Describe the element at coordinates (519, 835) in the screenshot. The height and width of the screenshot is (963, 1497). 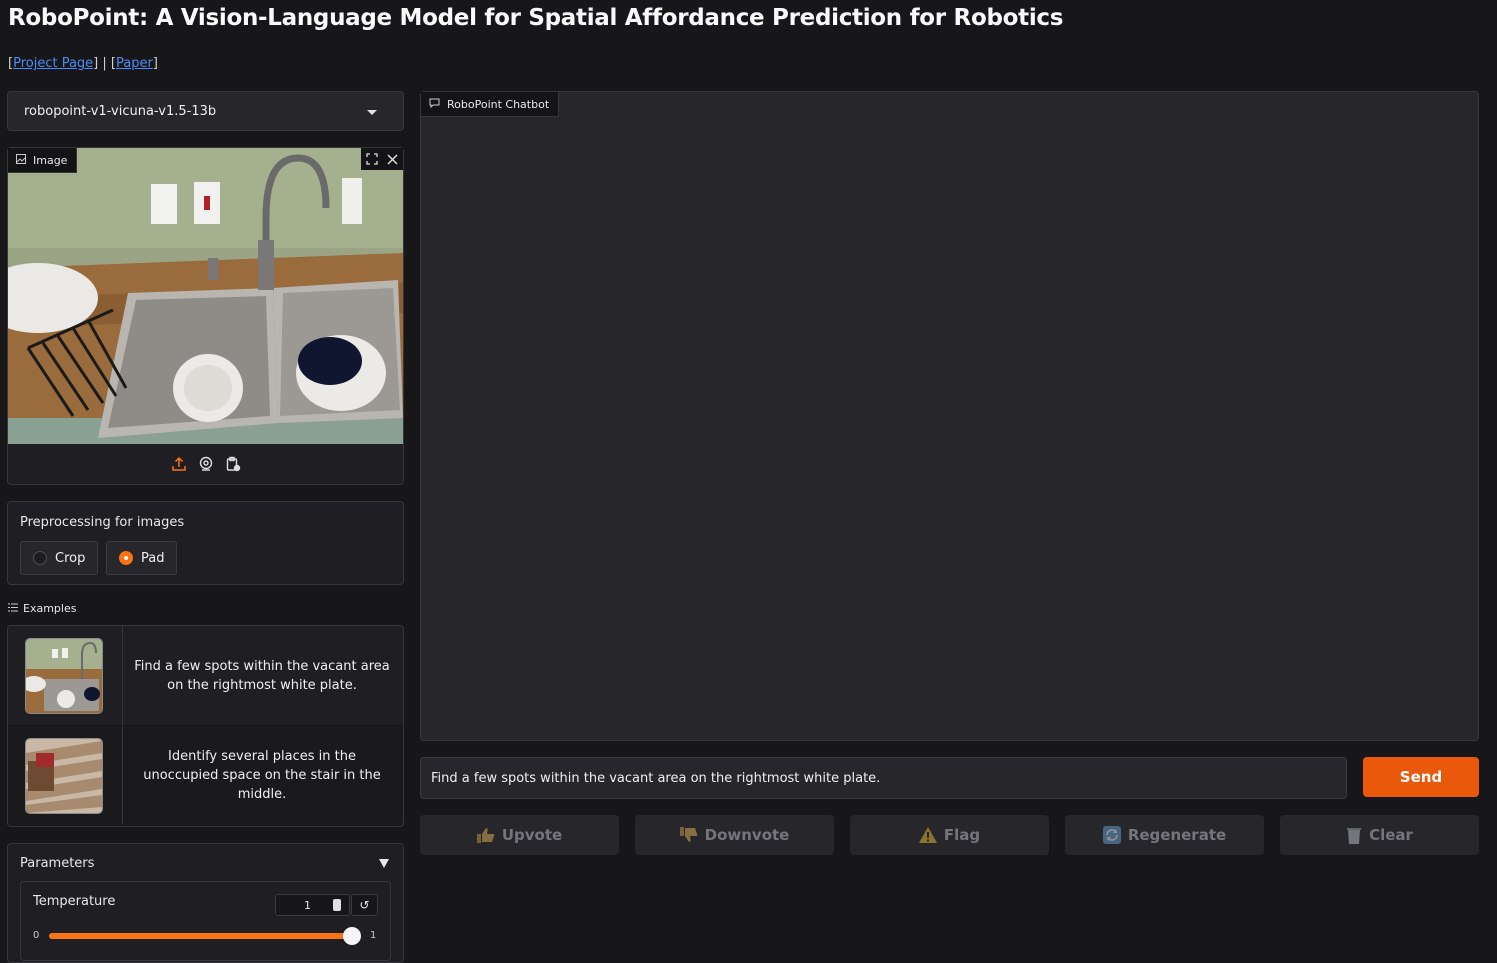
I see `upvote-button: Upvote` at that location.